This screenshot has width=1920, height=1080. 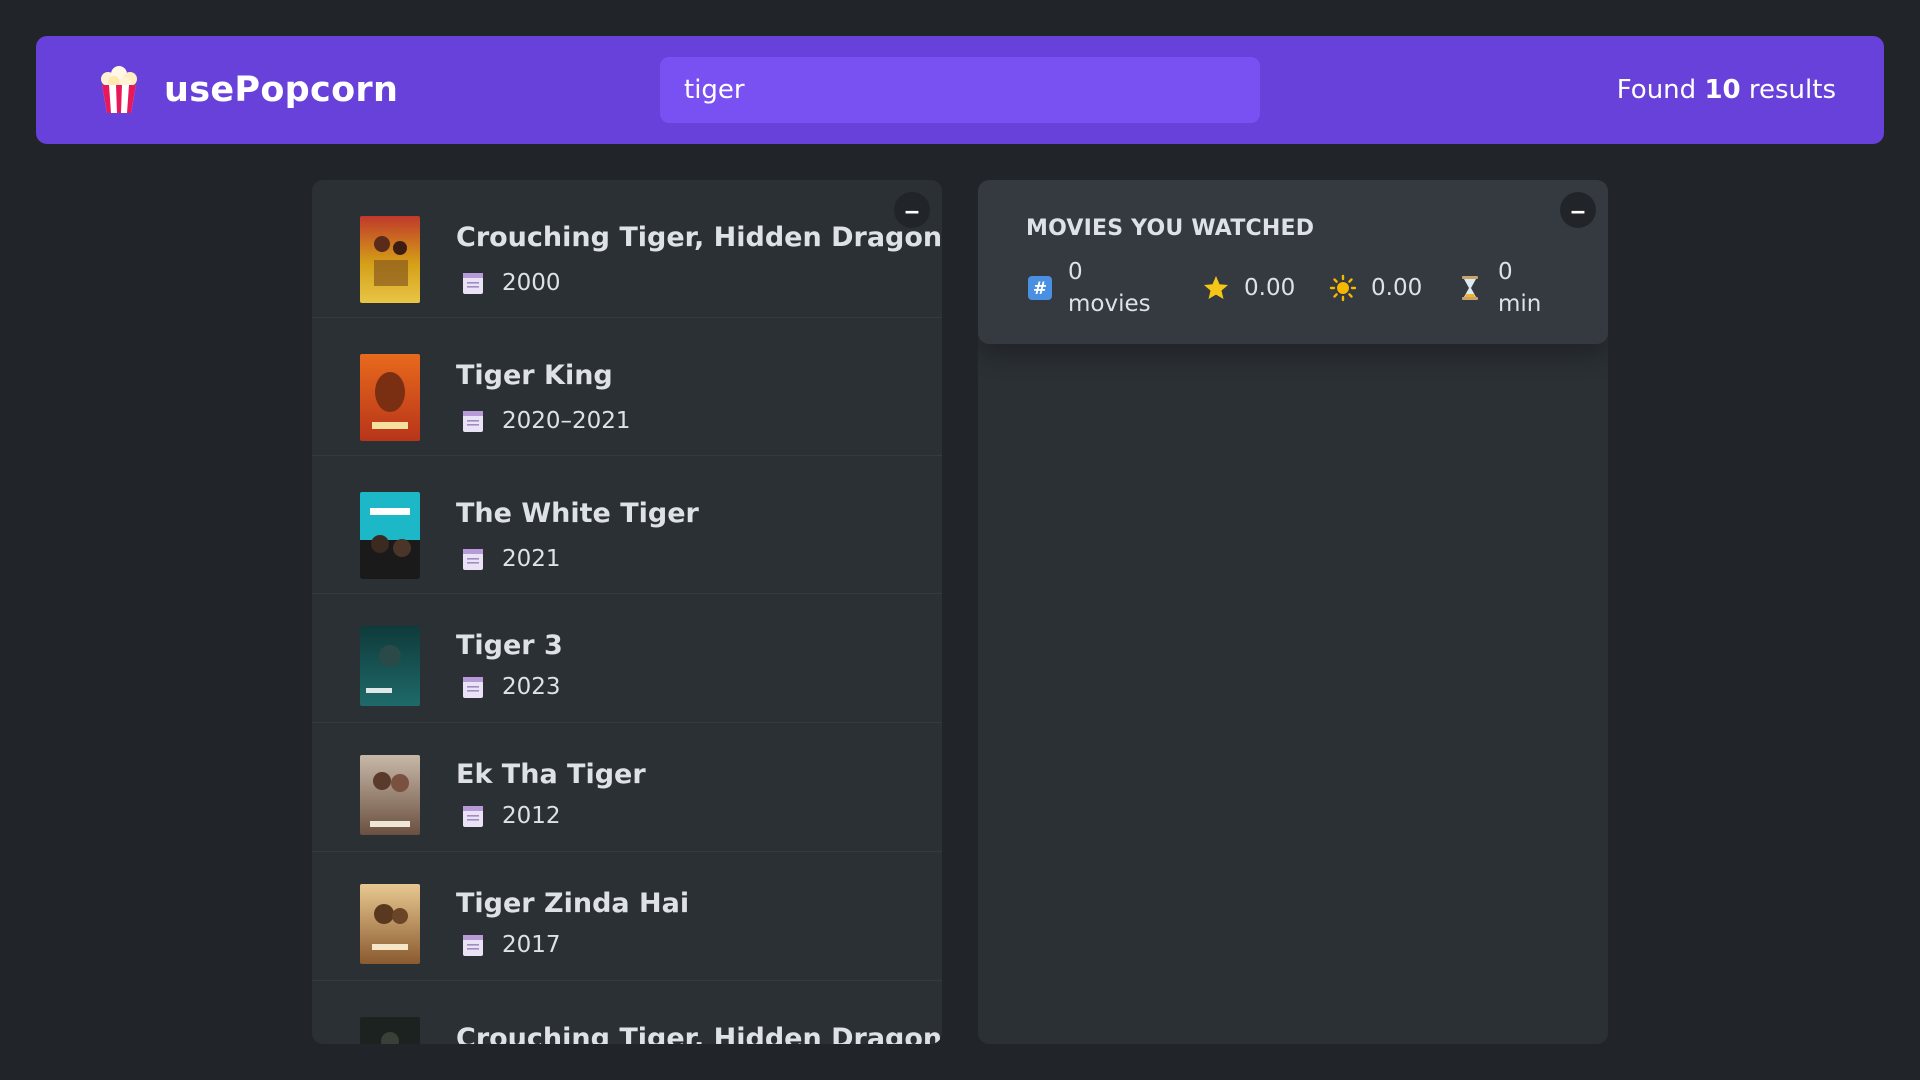 What do you see at coordinates (119, 89) in the screenshot?
I see `popcorn-icon` at bounding box center [119, 89].